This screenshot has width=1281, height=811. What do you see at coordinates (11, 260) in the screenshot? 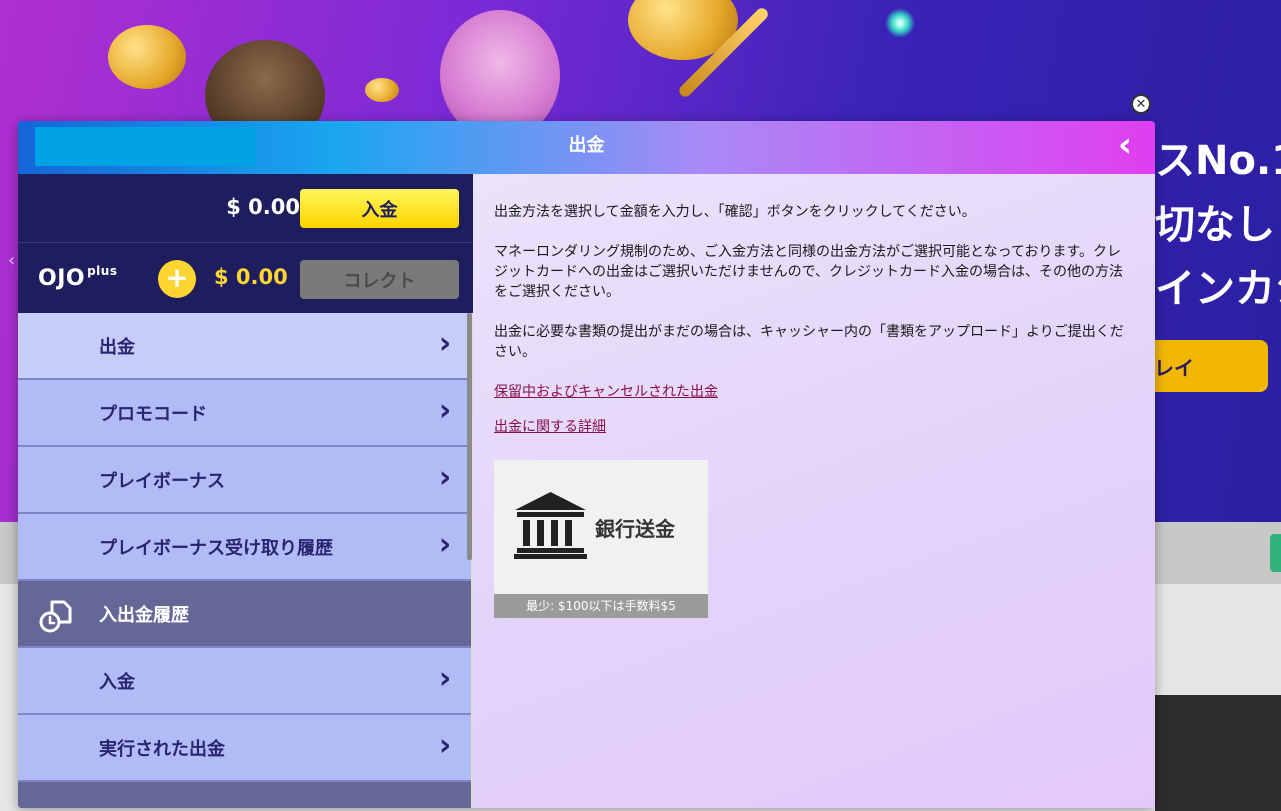
I see `carousel-prev-icon: ‹` at bounding box center [11, 260].